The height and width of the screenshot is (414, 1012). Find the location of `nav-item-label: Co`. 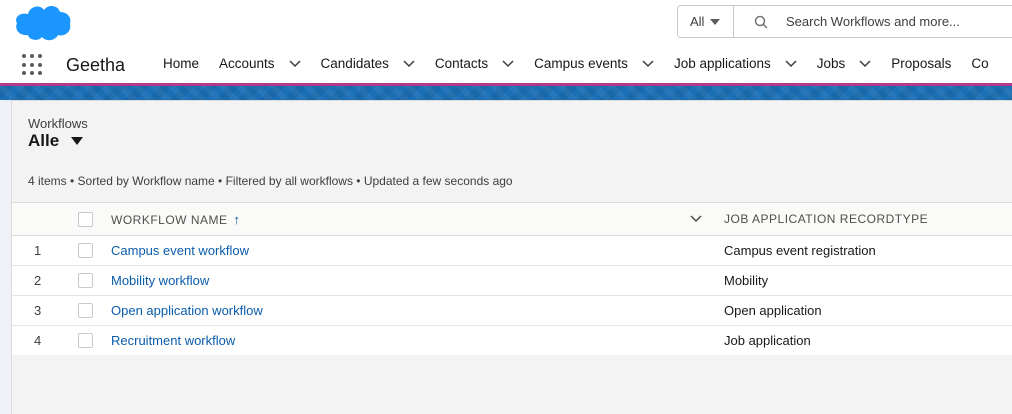

nav-item-label: Co is located at coordinates (980, 63).